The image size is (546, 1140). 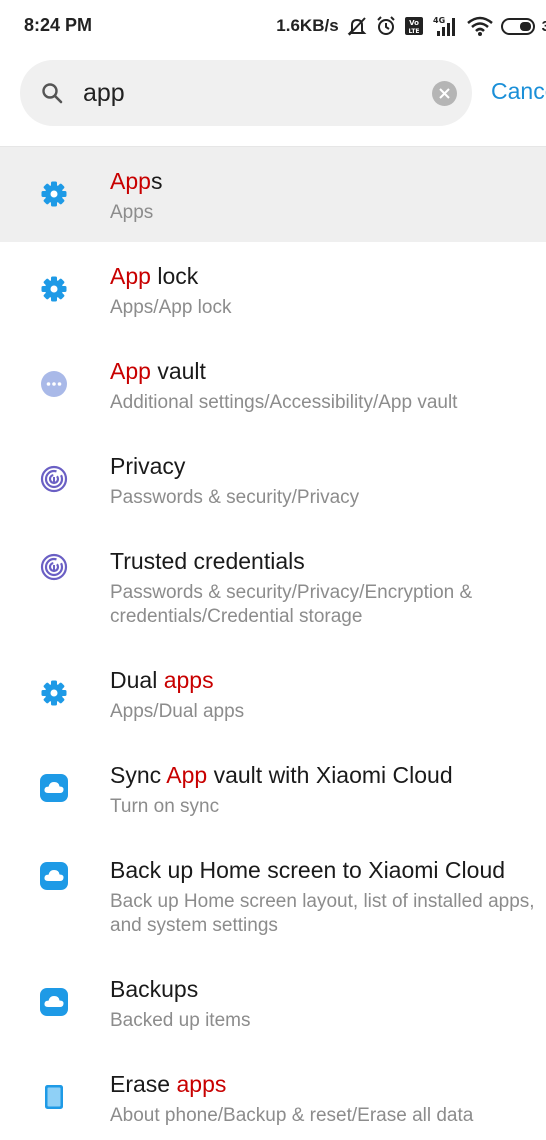 What do you see at coordinates (517, 26) in the screenshot?
I see `battery-icon` at bounding box center [517, 26].